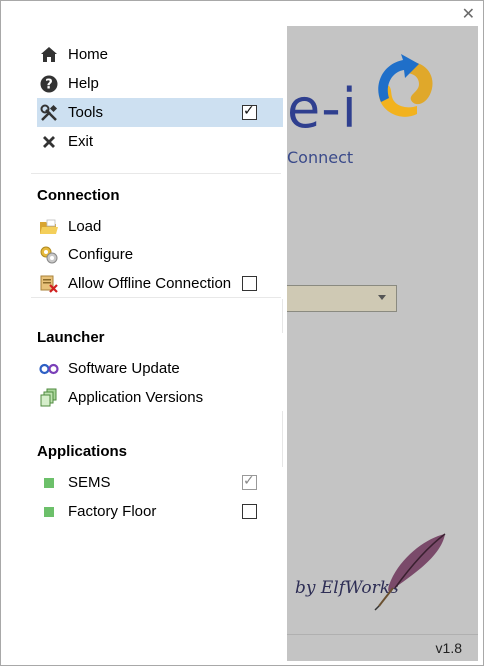  I want to click on version-label: v1.8, so click(448, 648).